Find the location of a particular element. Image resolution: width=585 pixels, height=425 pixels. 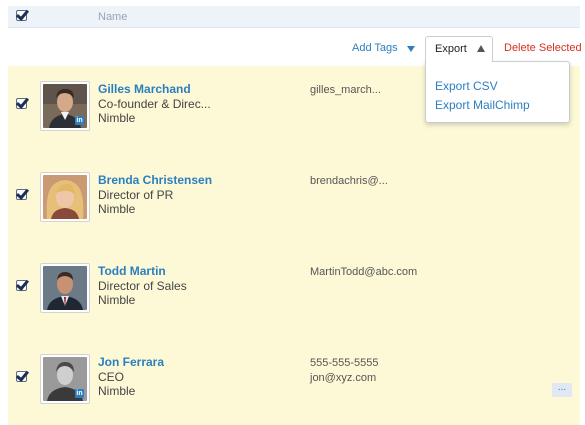

list-header: Name is located at coordinates (294, 17).